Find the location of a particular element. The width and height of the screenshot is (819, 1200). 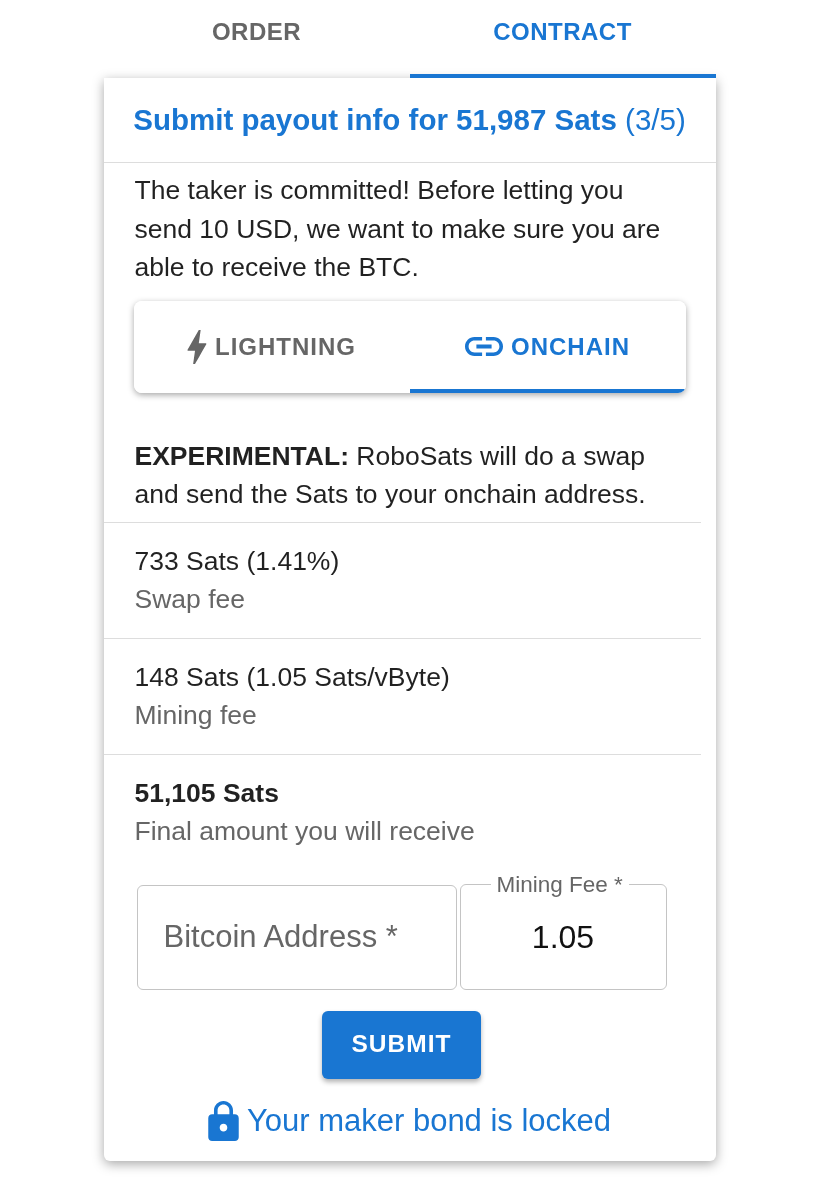

lock-icon is located at coordinates (223, 1120).